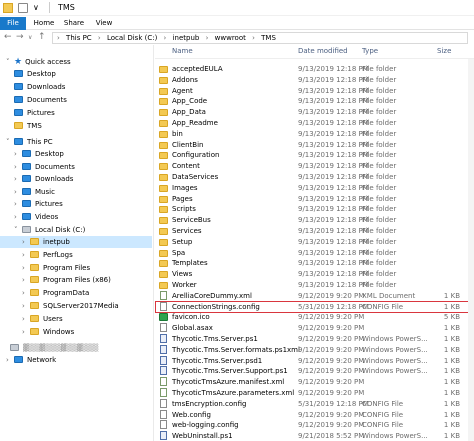 This screenshot has height=441, width=474. Describe the element at coordinates (13, 23) in the screenshot. I see `tab-file: File` at that location.